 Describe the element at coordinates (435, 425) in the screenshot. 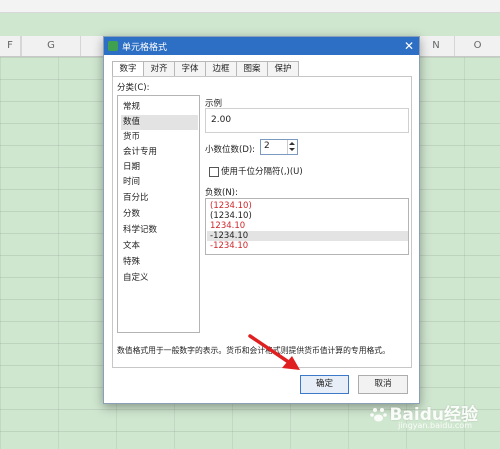

I see `watermark-url: jingyan.baidu.com` at that location.